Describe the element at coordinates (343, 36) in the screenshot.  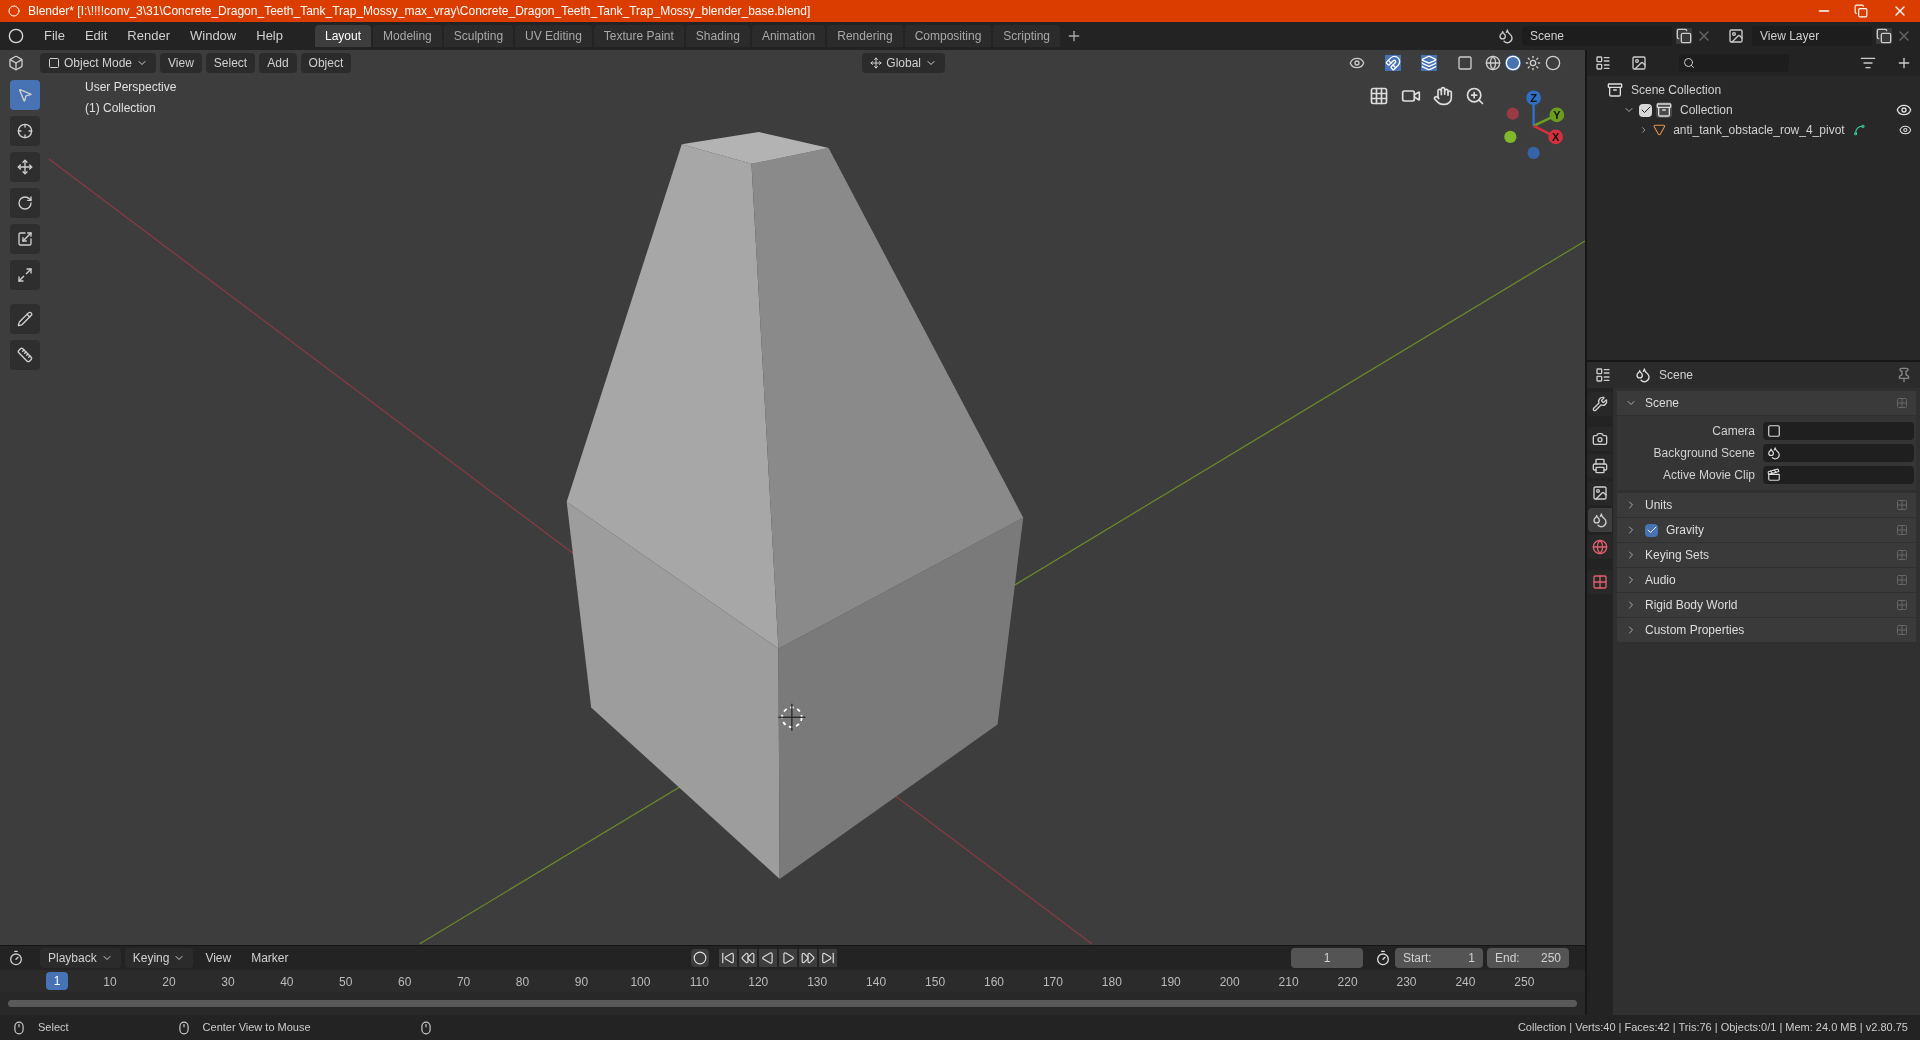
I see `workspace-tab: Layout` at that location.